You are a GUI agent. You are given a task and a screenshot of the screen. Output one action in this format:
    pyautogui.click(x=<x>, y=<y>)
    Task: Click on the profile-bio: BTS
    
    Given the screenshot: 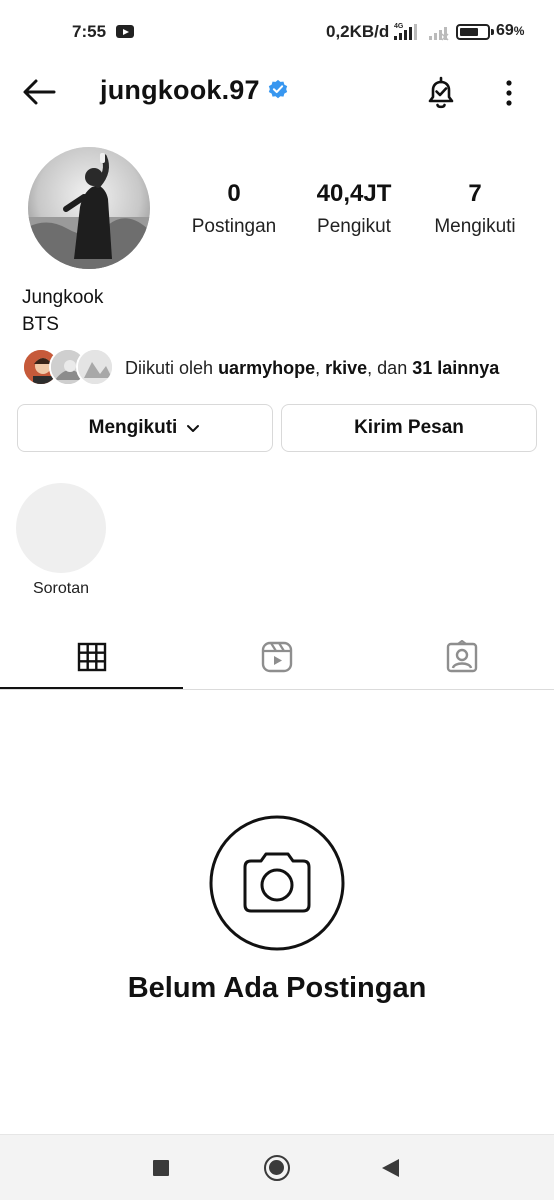 What is the action you would take?
    pyautogui.click(x=40, y=324)
    